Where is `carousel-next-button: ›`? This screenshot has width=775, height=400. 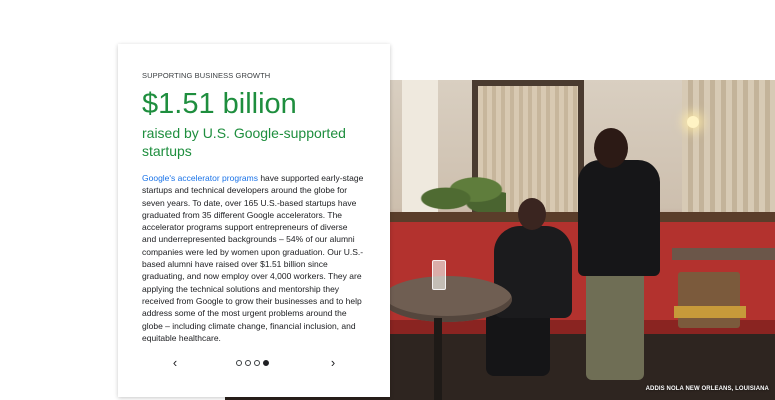 carousel-next-button: › is located at coordinates (333, 363).